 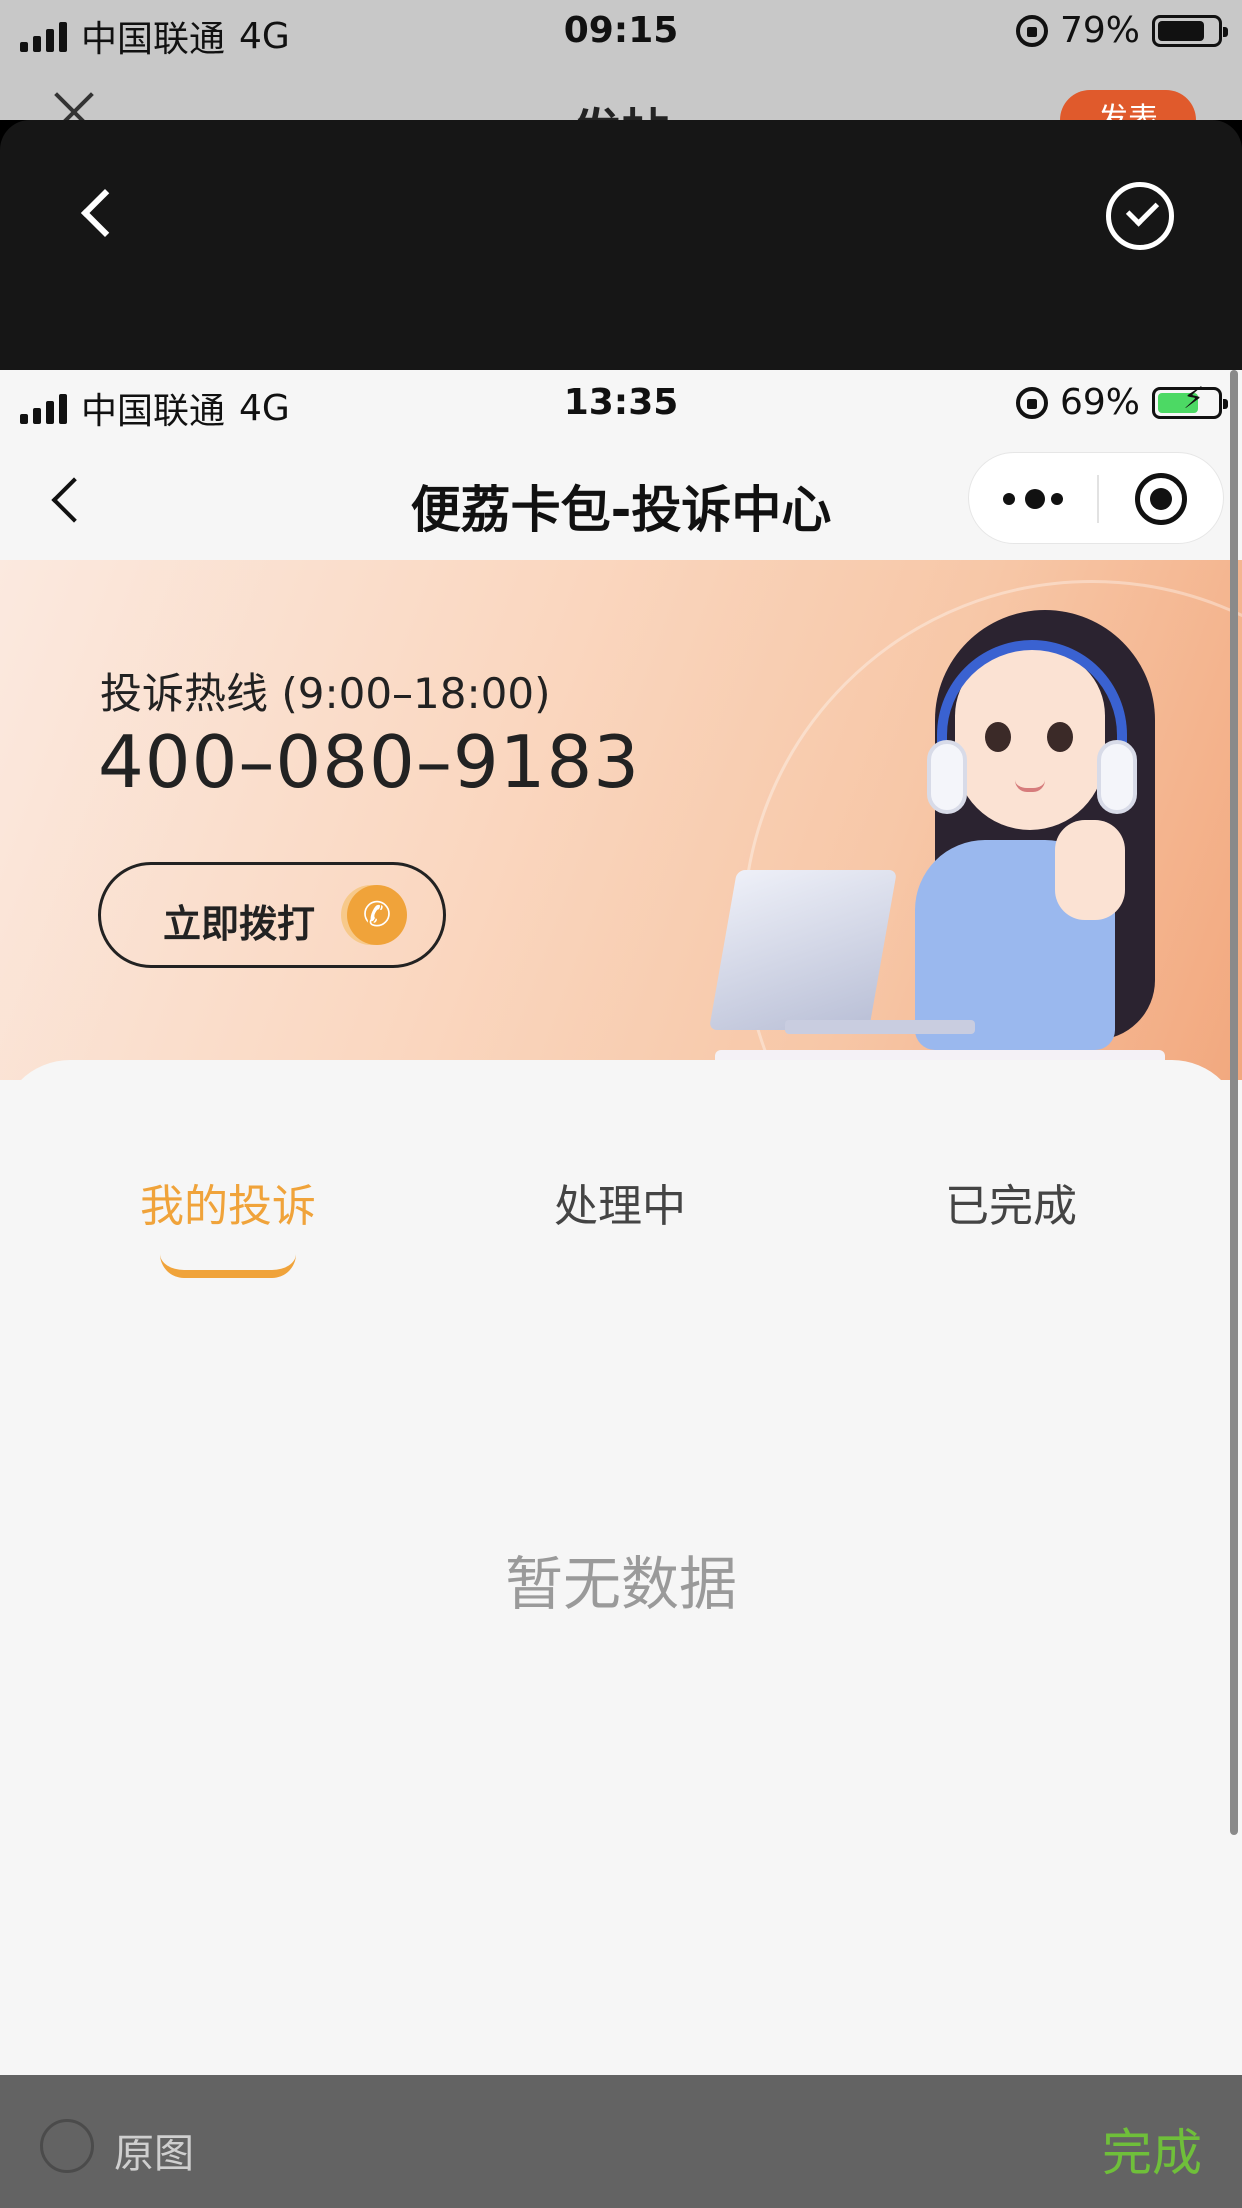 What do you see at coordinates (1099, 402) in the screenshot?
I see `battery-percent: 69%` at bounding box center [1099, 402].